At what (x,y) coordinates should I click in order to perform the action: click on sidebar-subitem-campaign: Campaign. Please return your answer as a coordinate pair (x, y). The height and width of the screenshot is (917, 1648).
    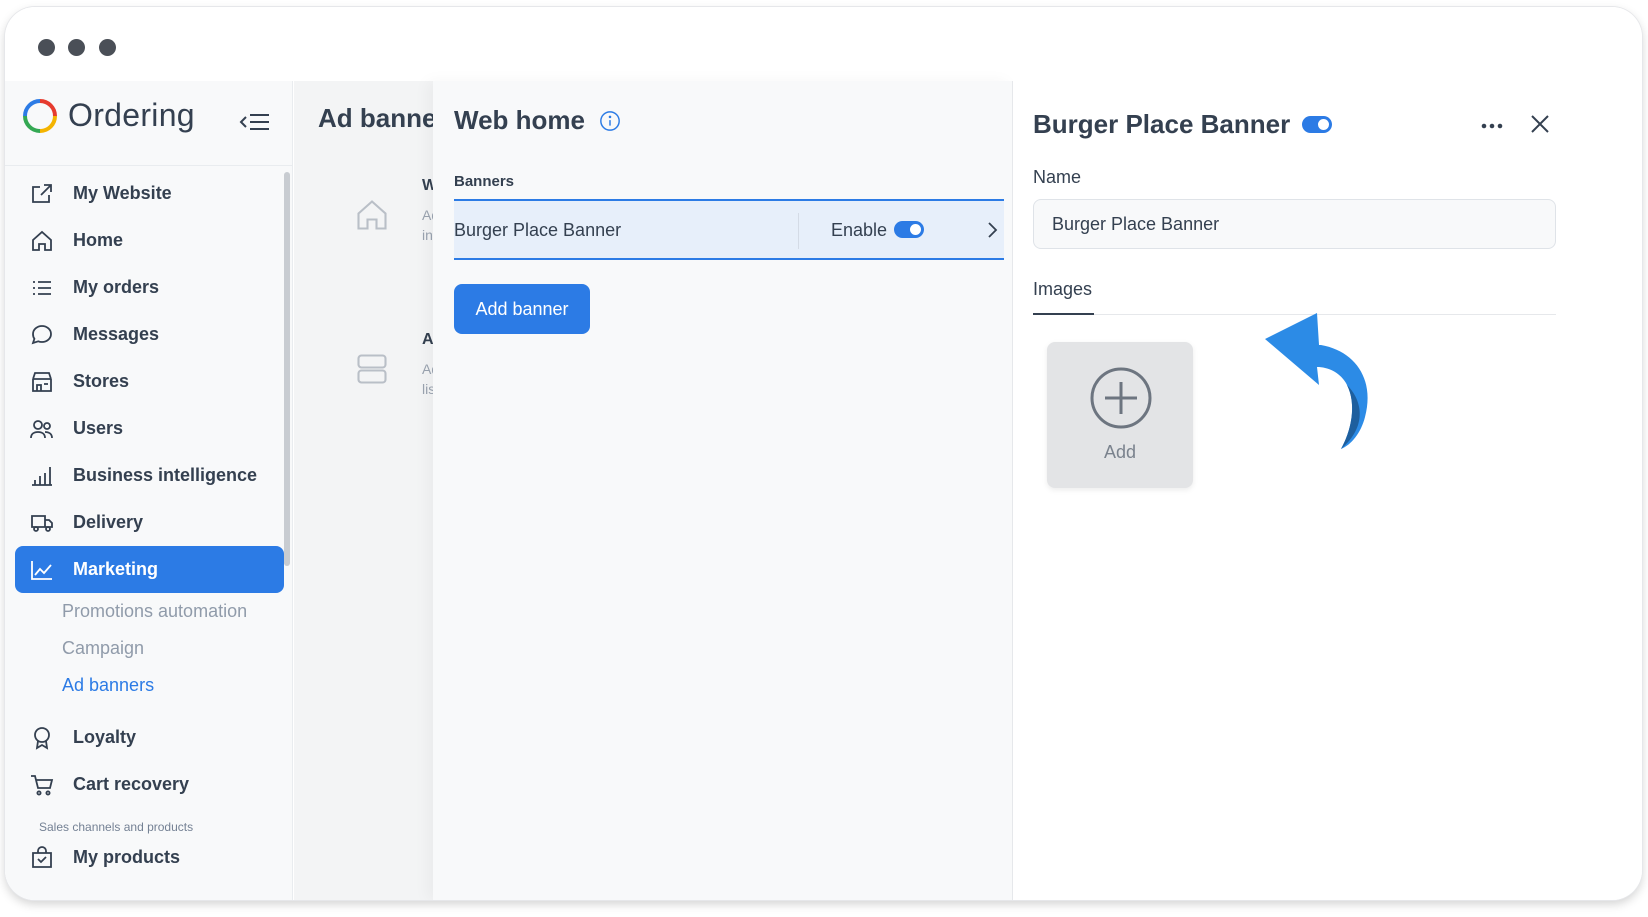
    Looking at the image, I should click on (149, 648).